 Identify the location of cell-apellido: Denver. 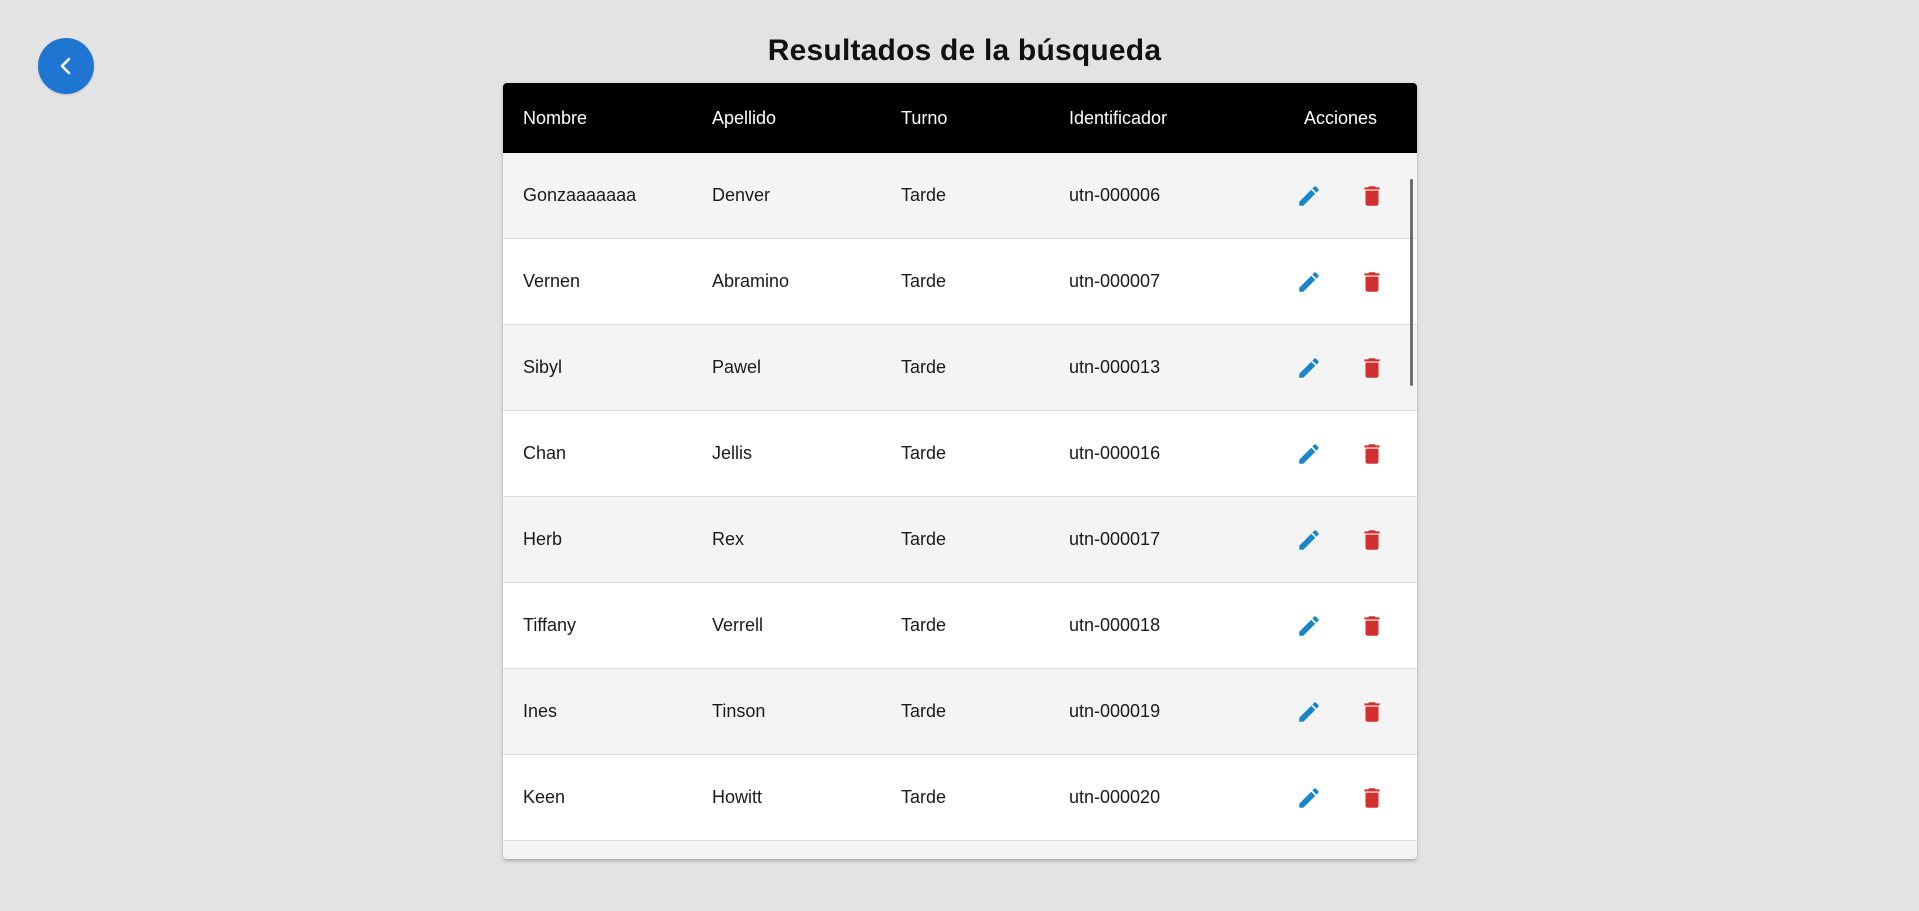
(741, 195).